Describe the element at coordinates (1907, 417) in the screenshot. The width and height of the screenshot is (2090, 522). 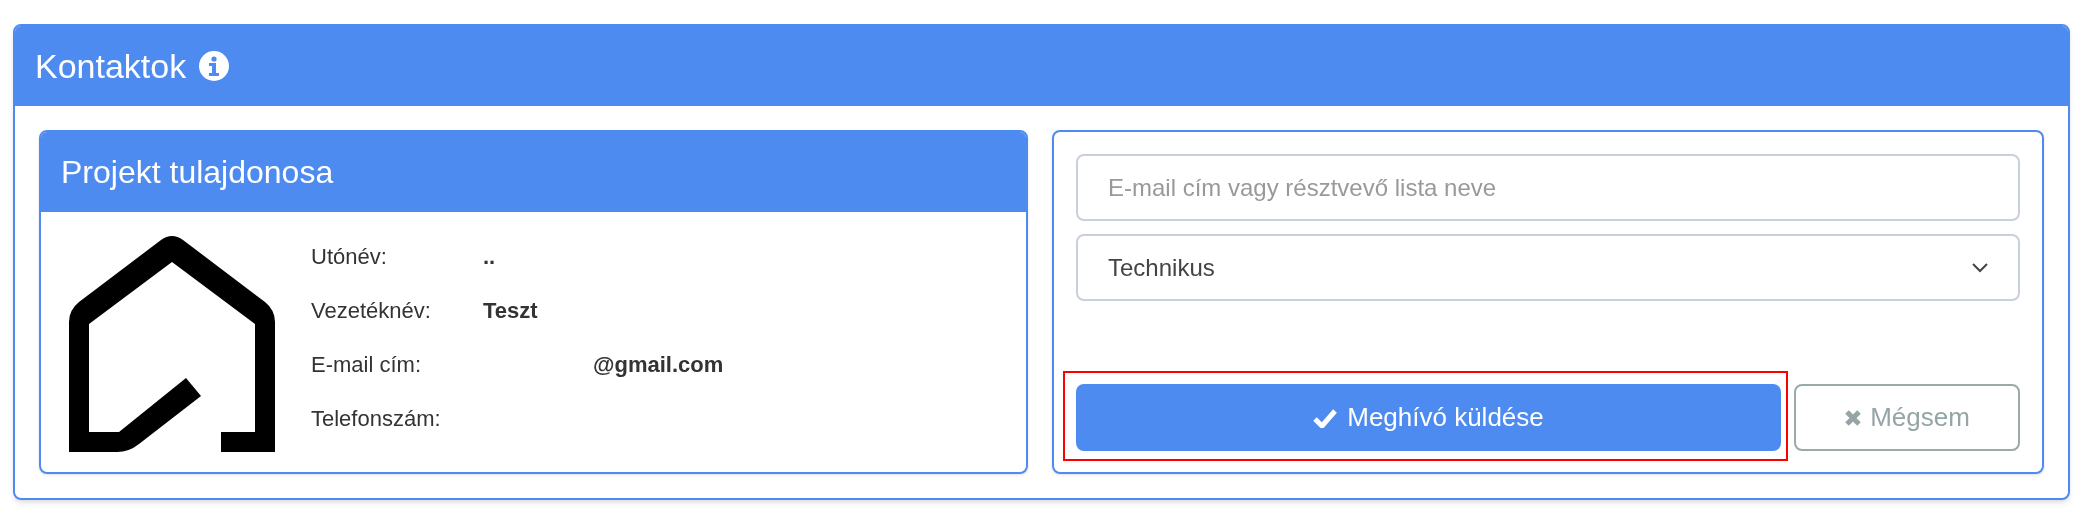
I see `cancel-button: Mégsem` at that location.